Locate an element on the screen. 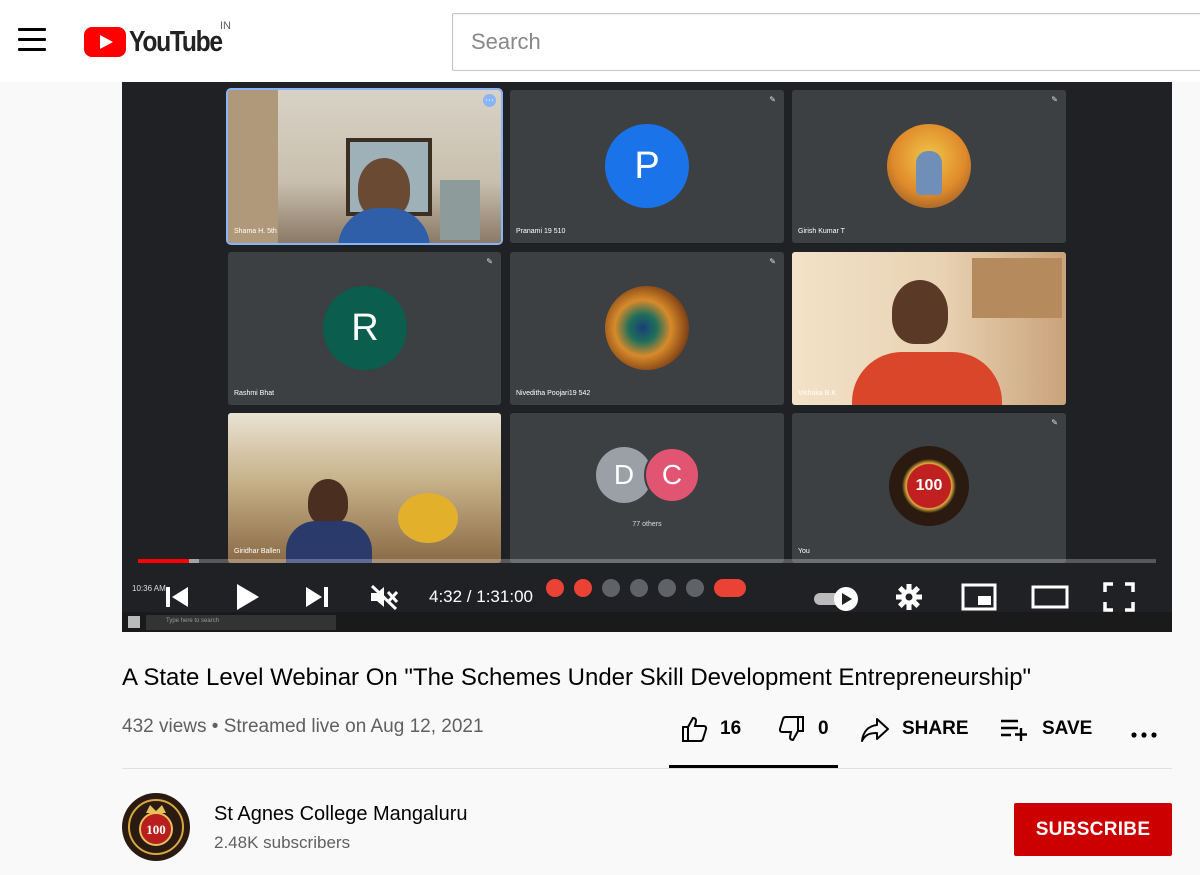 The width and height of the screenshot is (1200, 875). share-icon is located at coordinates (875, 730).